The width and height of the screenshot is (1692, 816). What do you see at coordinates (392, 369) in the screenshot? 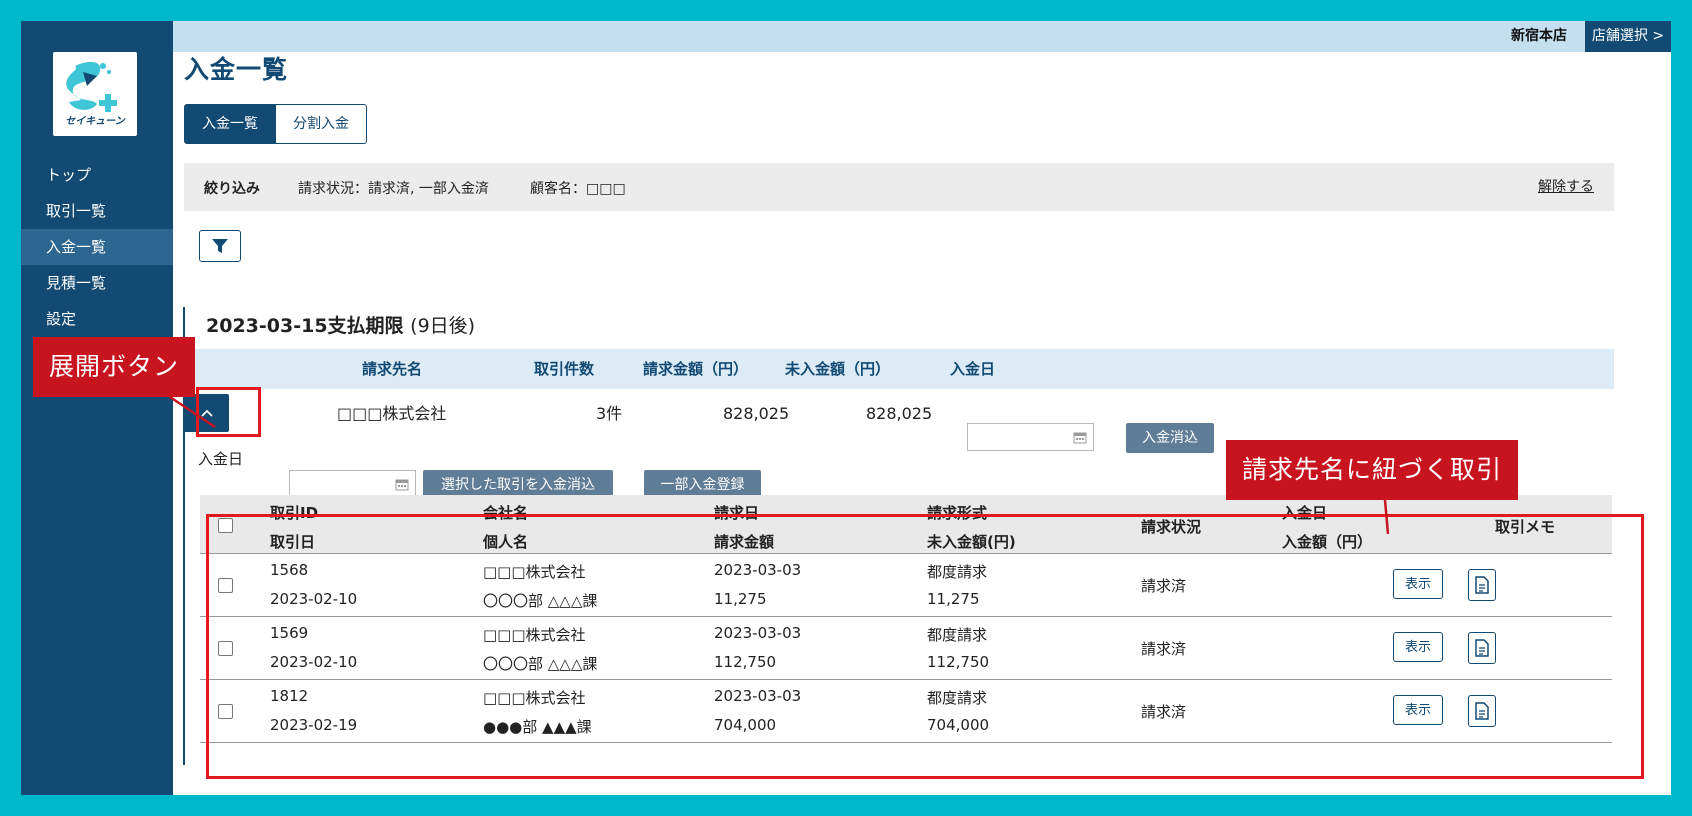
I see `col-header-customer: 請求先名` at bounding box center [392, 369].